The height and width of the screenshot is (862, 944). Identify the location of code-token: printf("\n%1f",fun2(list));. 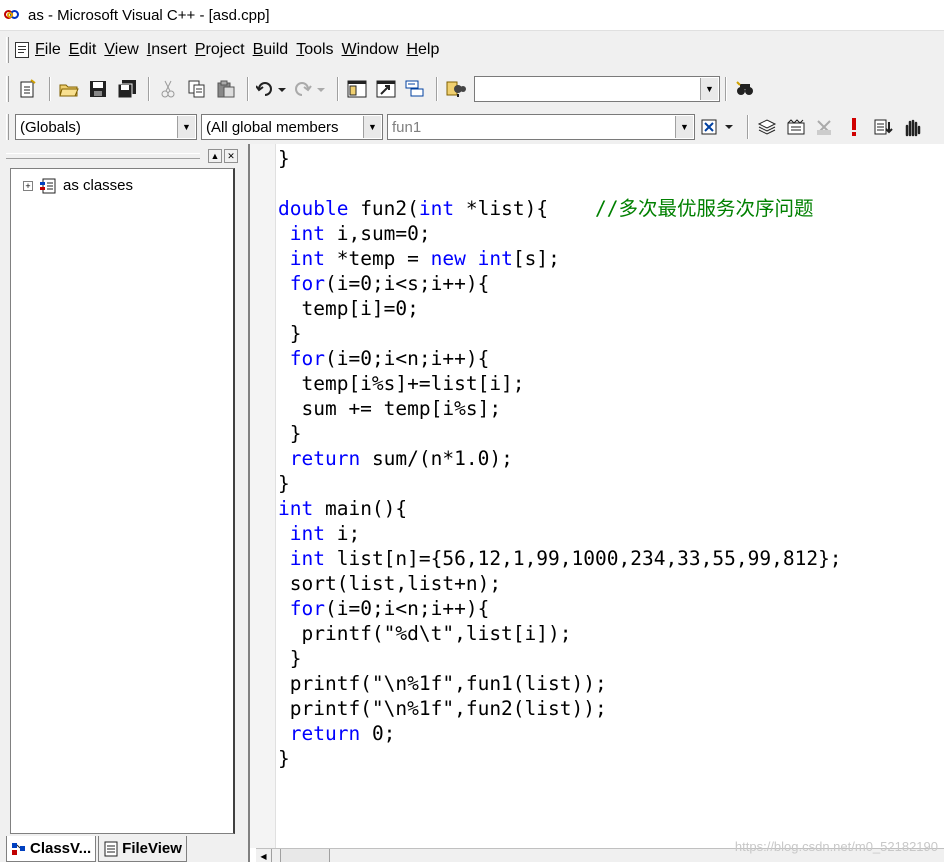
(442, 708).